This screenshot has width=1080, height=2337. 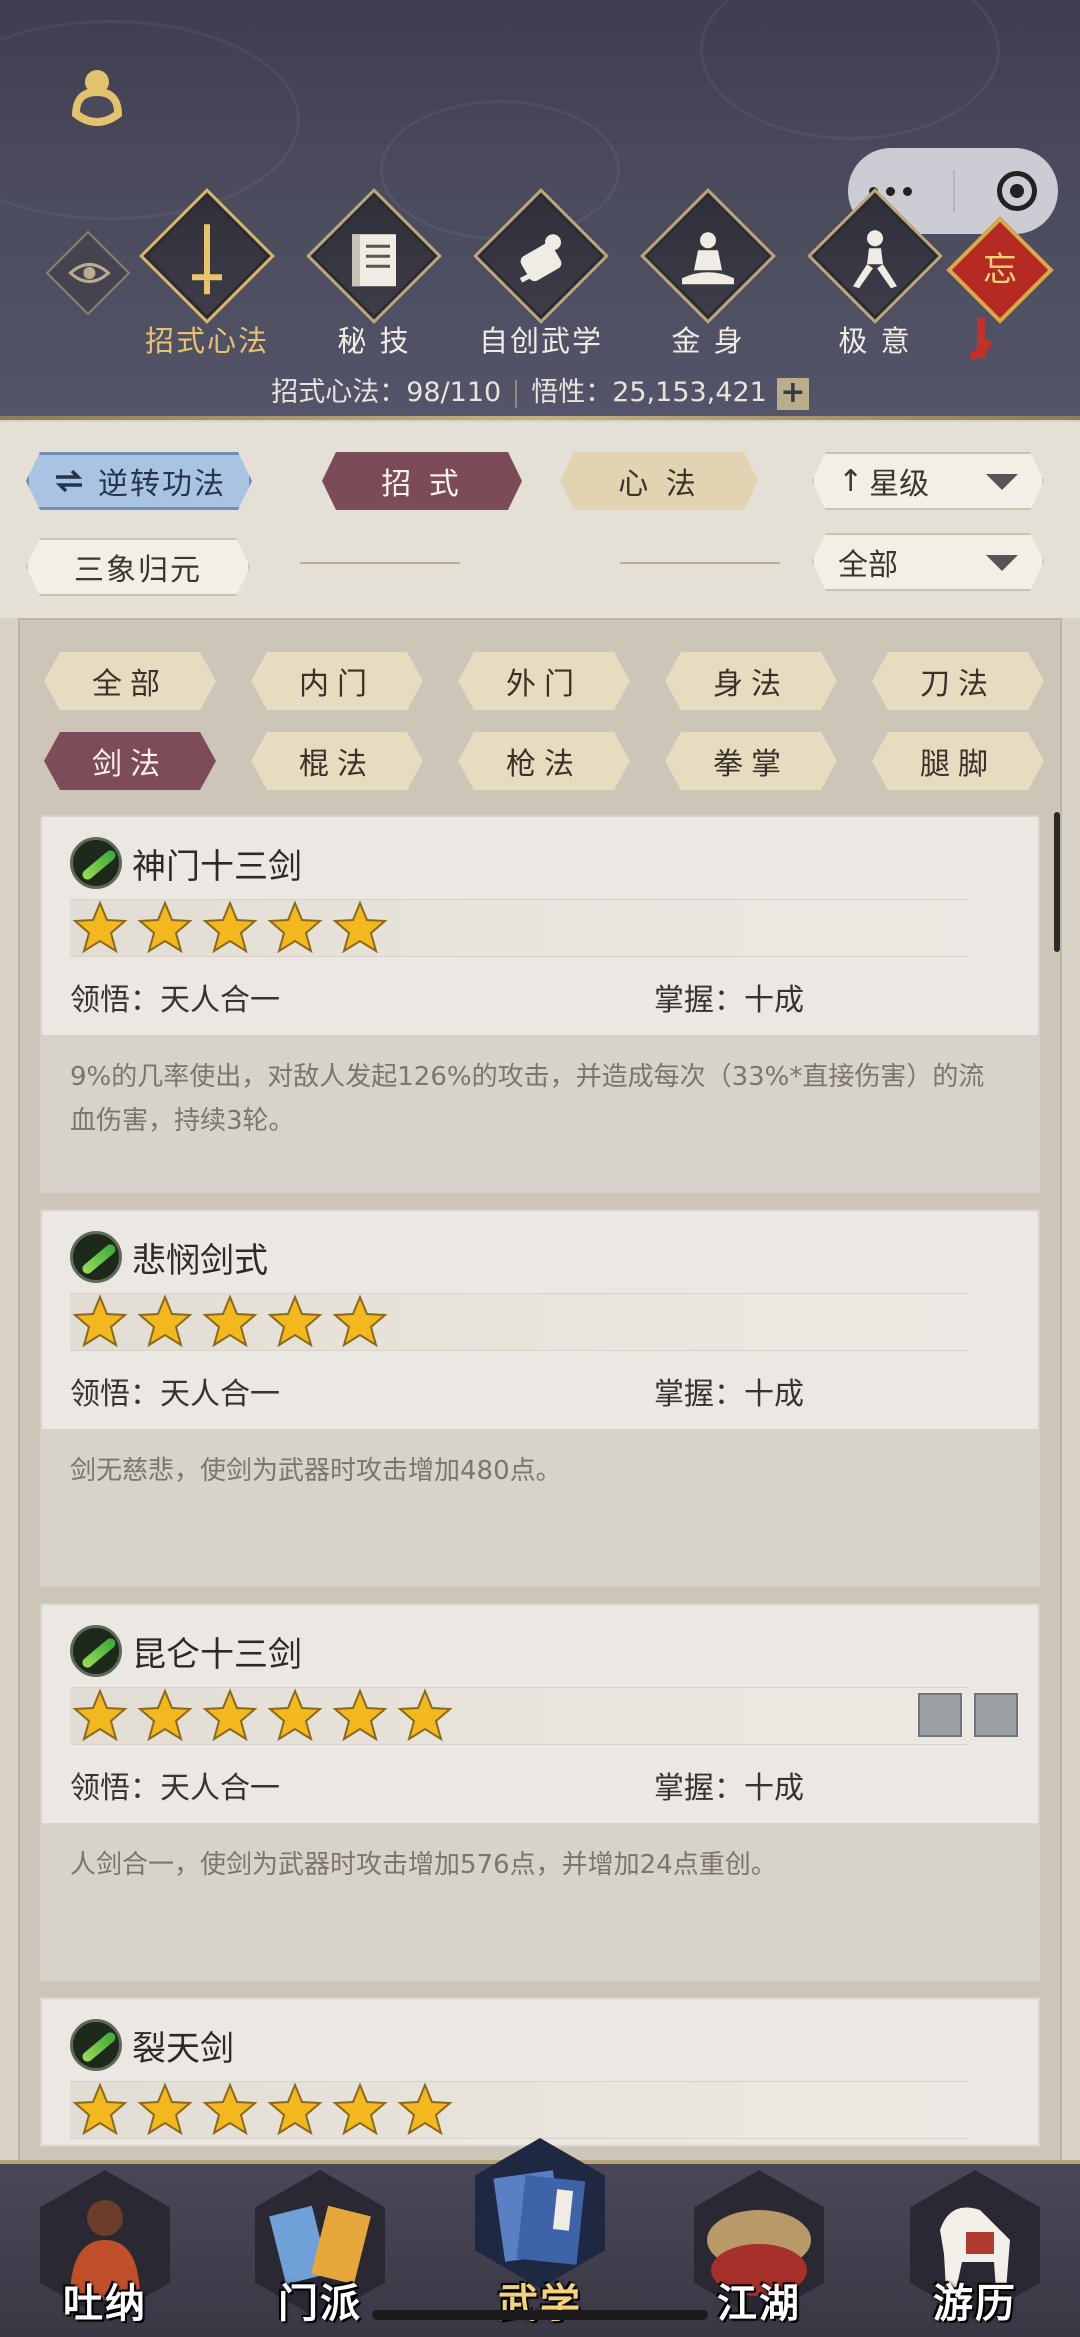 I want to click on topnav-miji: 秘 技, so click(x=374, y=274).